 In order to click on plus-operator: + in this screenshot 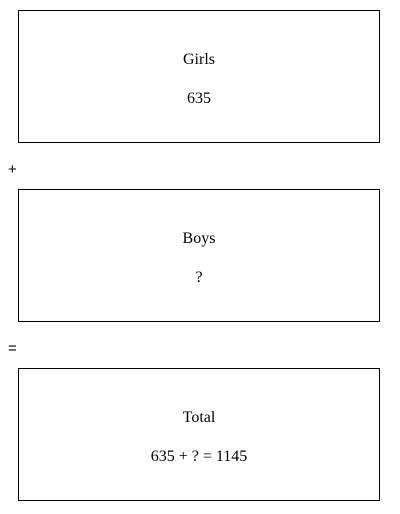, I will do `click(12, 169)`.